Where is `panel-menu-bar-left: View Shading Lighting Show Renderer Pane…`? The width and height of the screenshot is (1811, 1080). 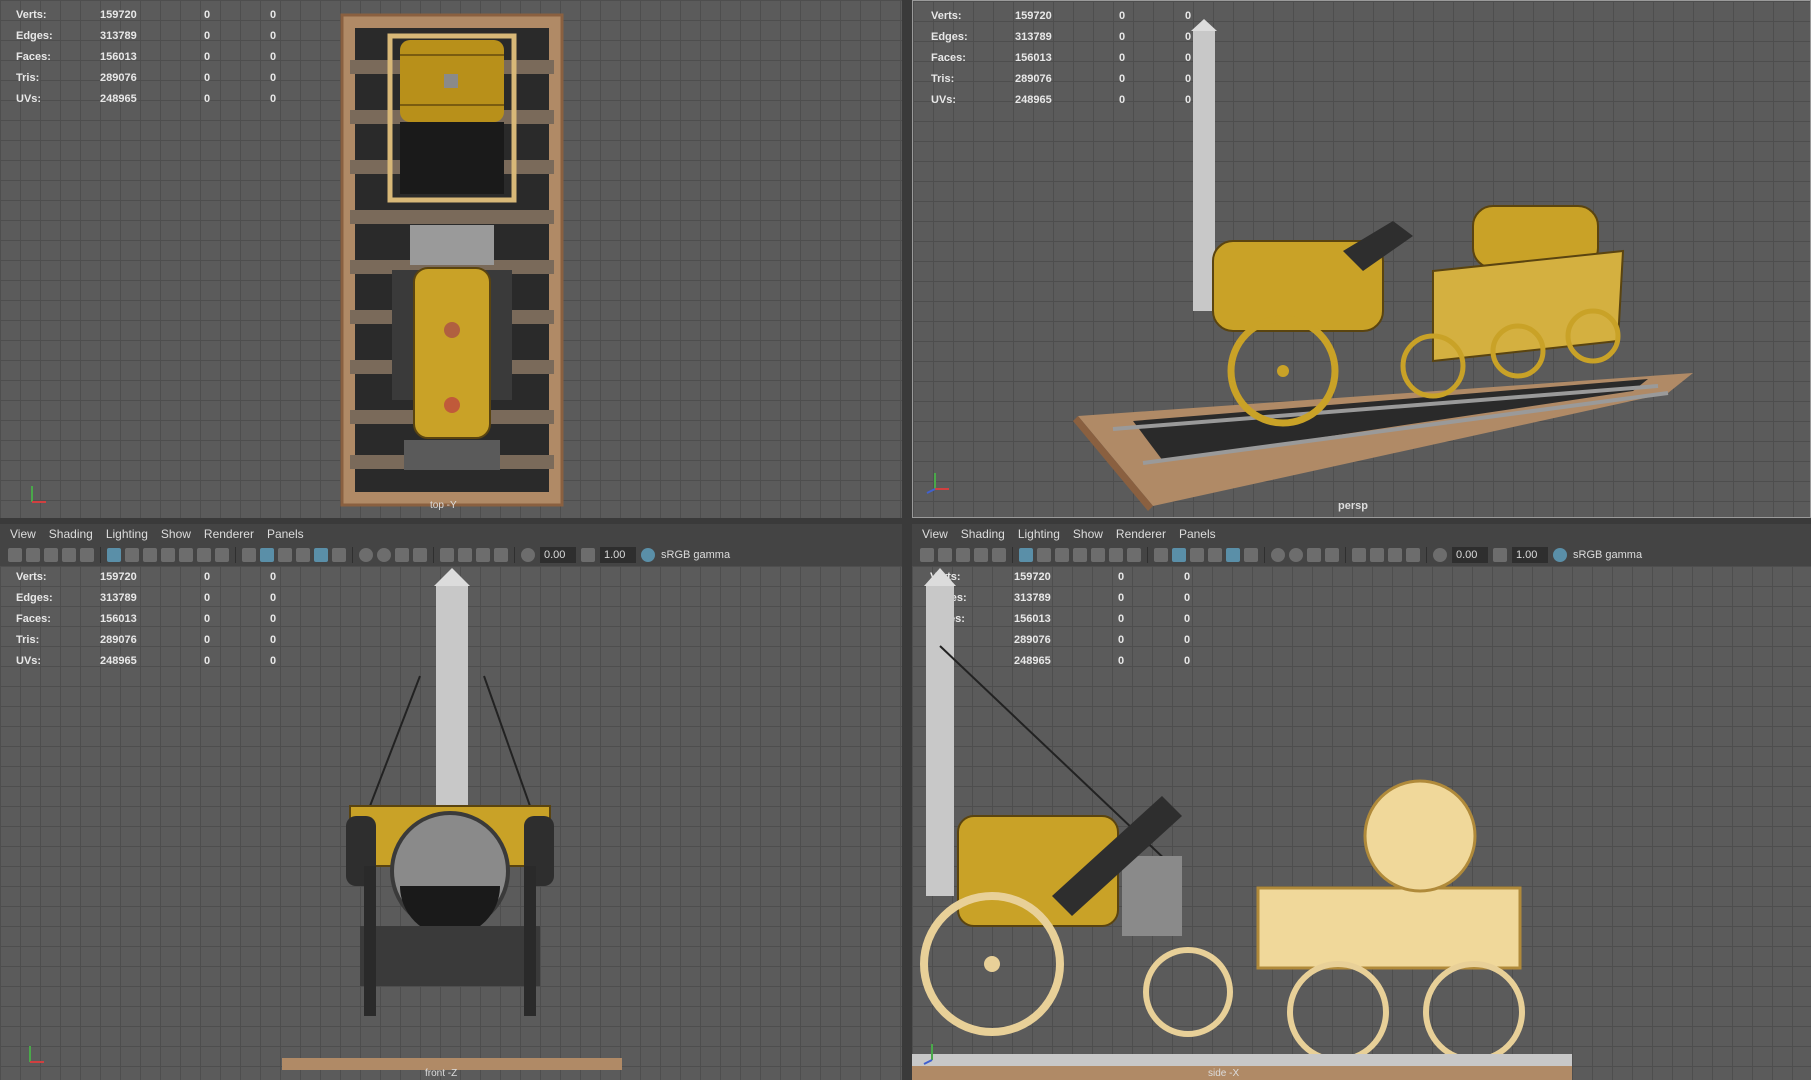 panel-menu-bar-left: View Shading Lighting Show Renderer Pane… is located at coordinates (451, 534).